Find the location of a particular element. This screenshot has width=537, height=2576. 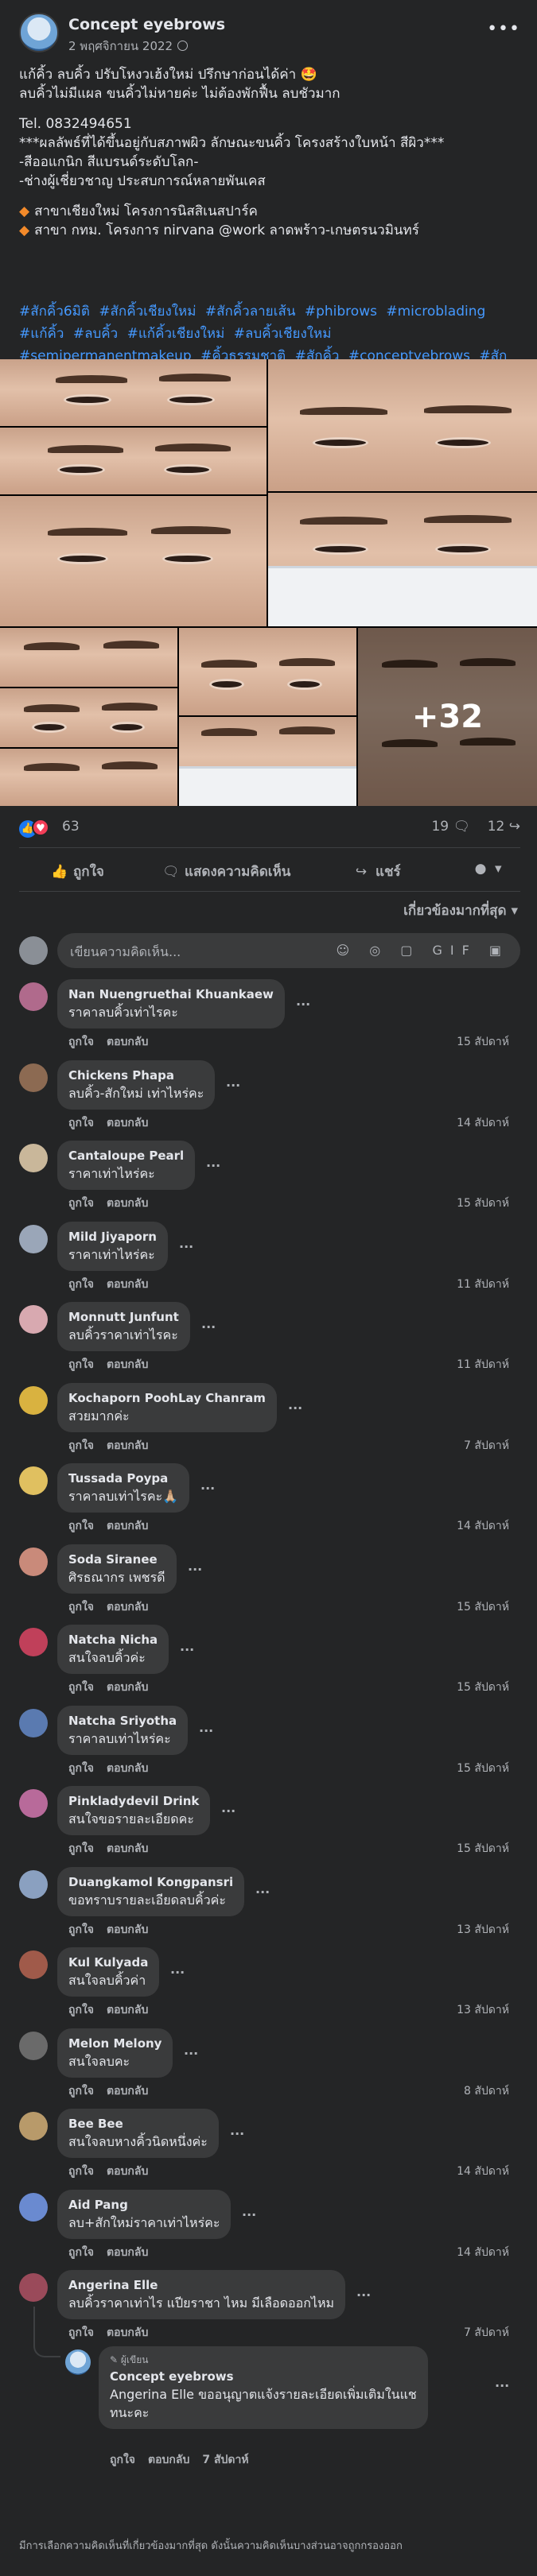

comment-button: 🗨 แสดงความคิดเห็น is located at coordinates (226, 871).